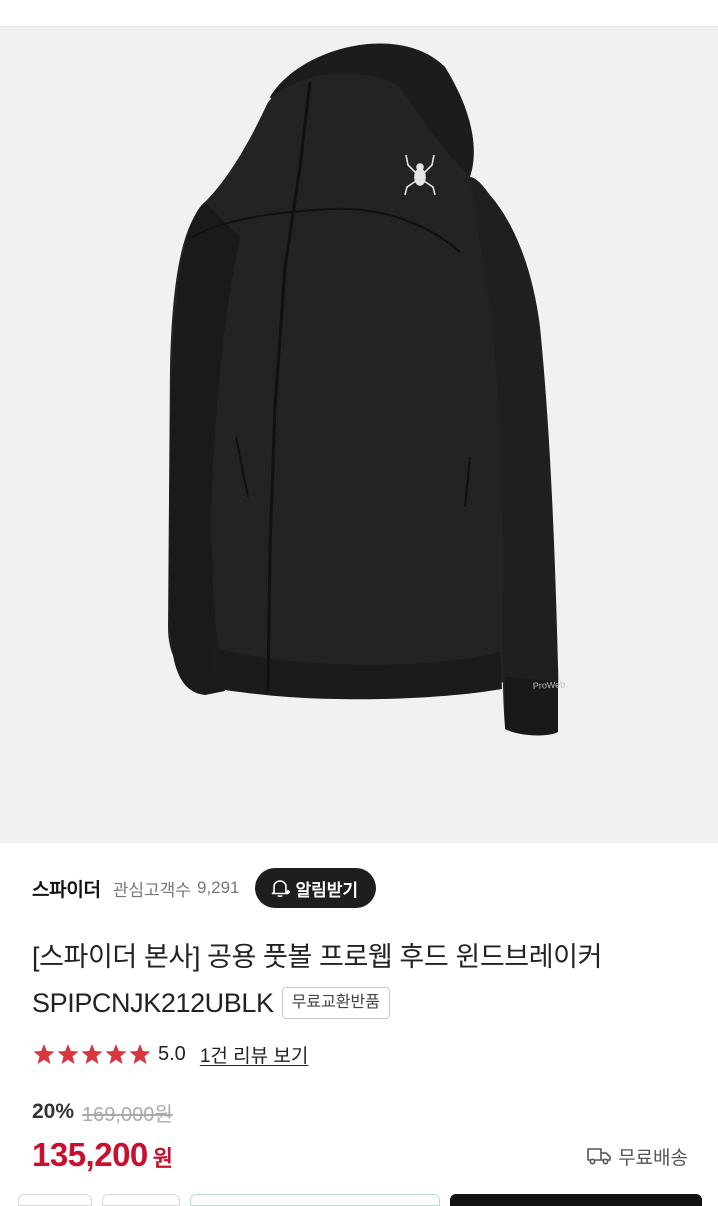  I want to click on alarm-button-label: 알림받기, so click(327, 890).